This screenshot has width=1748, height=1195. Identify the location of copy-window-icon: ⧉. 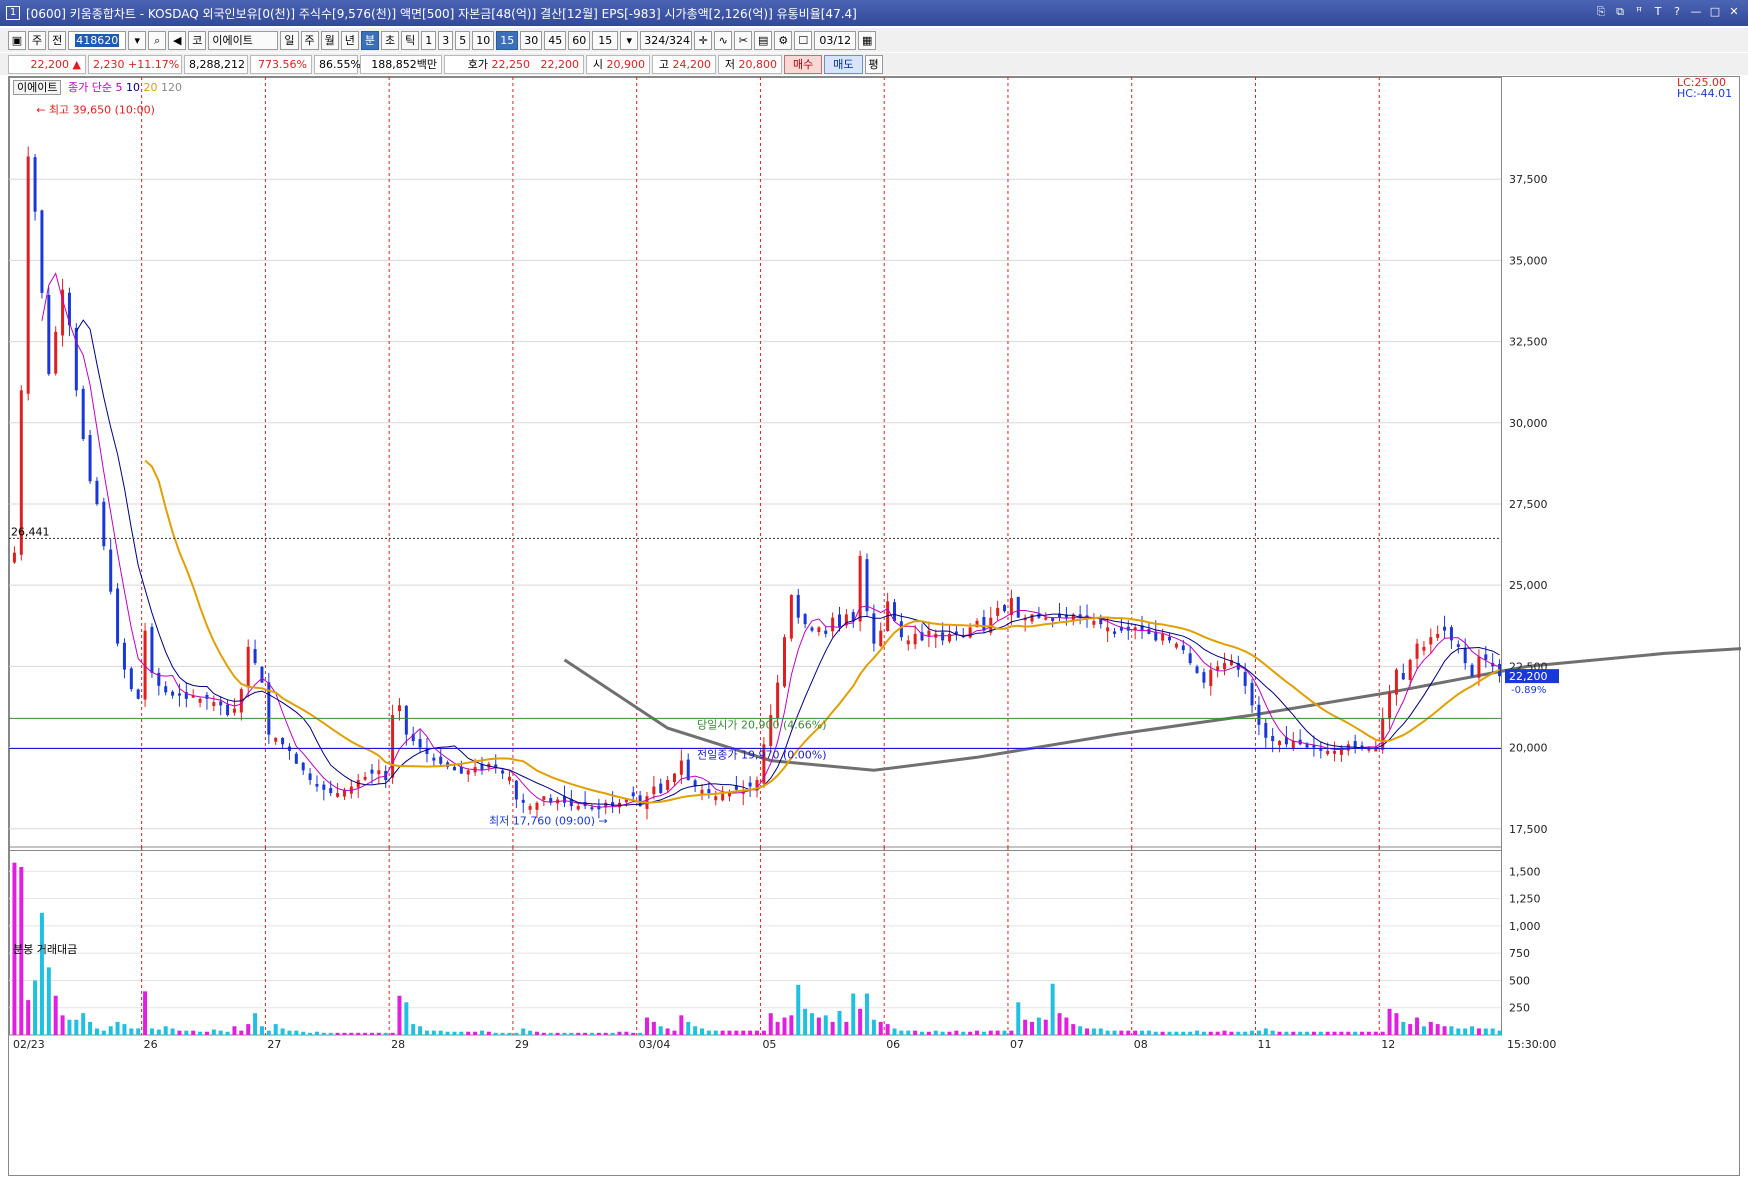
(1620, 12).